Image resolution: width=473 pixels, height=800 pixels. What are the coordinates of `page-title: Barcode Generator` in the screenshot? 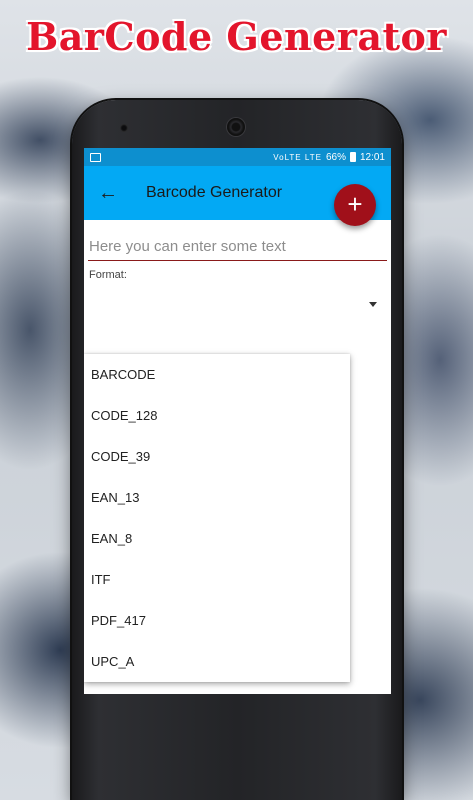 It's located at (214, 192).